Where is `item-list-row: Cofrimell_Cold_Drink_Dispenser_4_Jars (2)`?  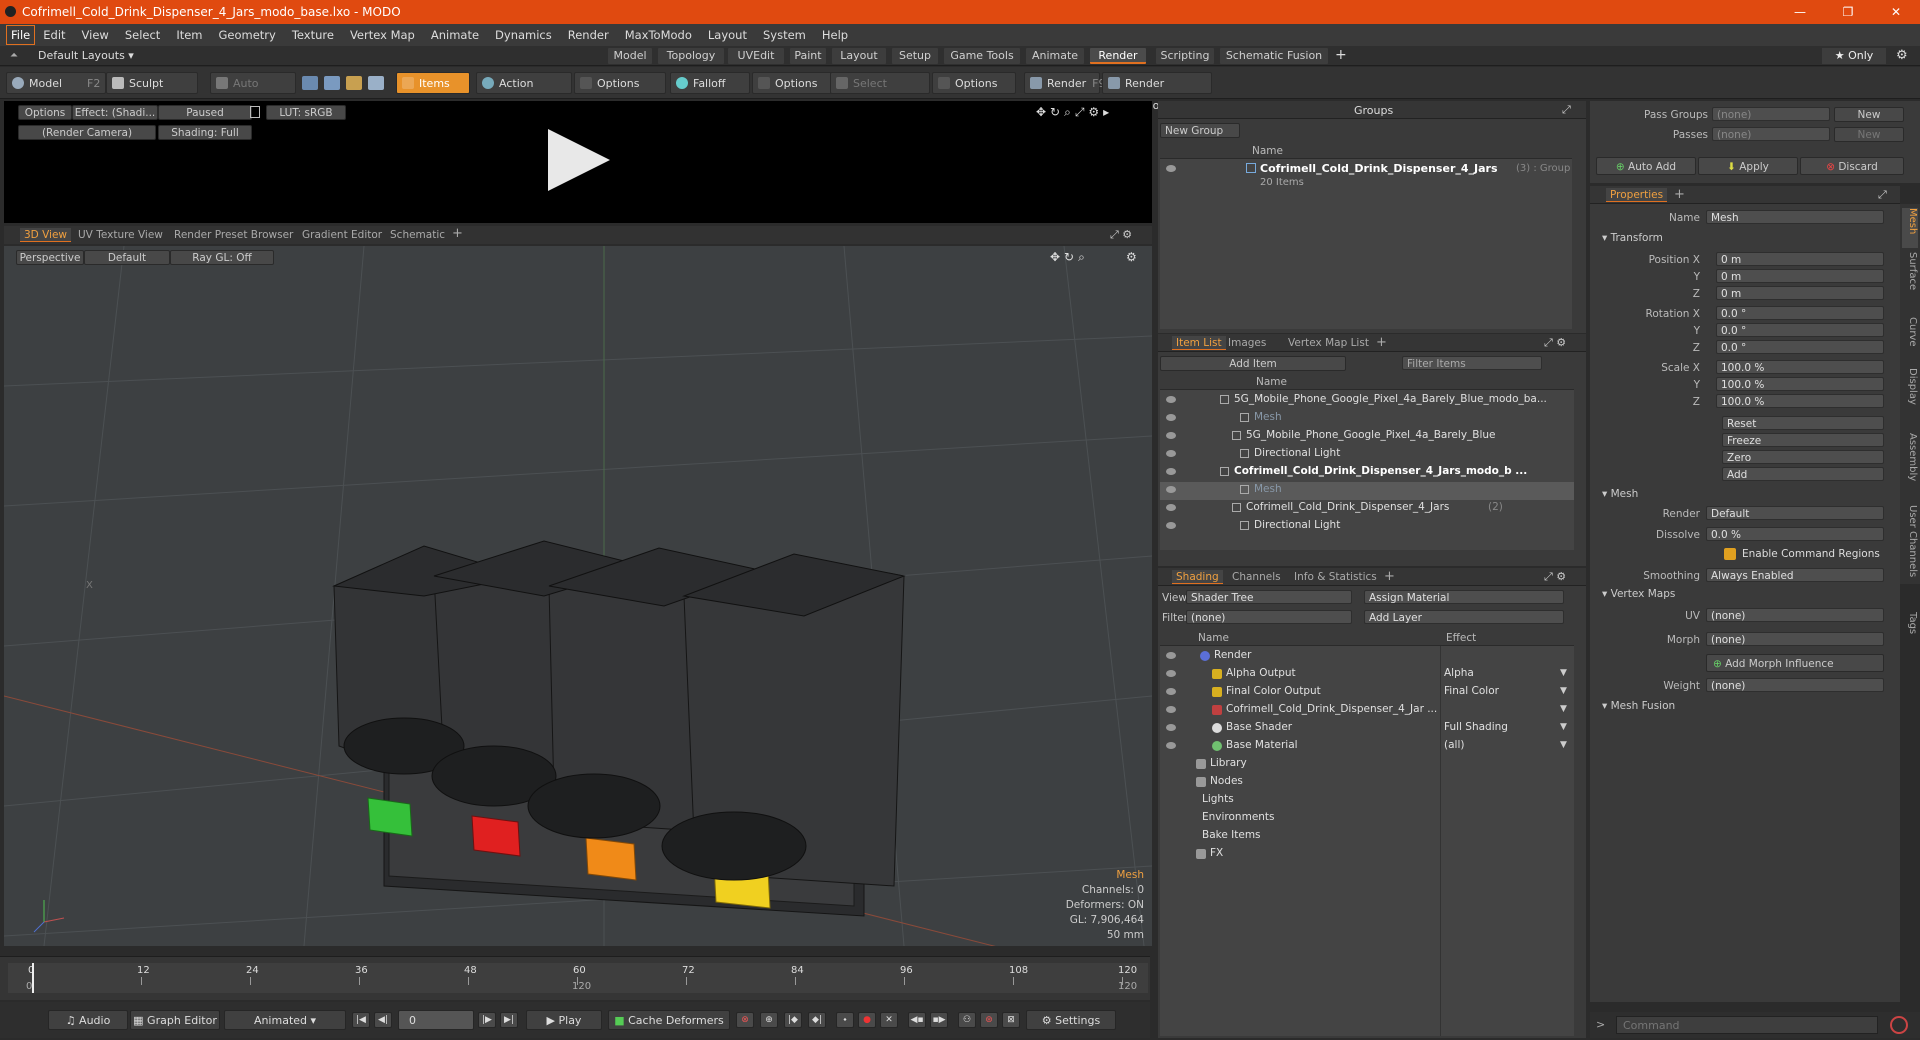 item-list-row: Cofrimell_Cold_Drink_Dispenser_4_Jars (2) is located at coordinates (1367, 507).